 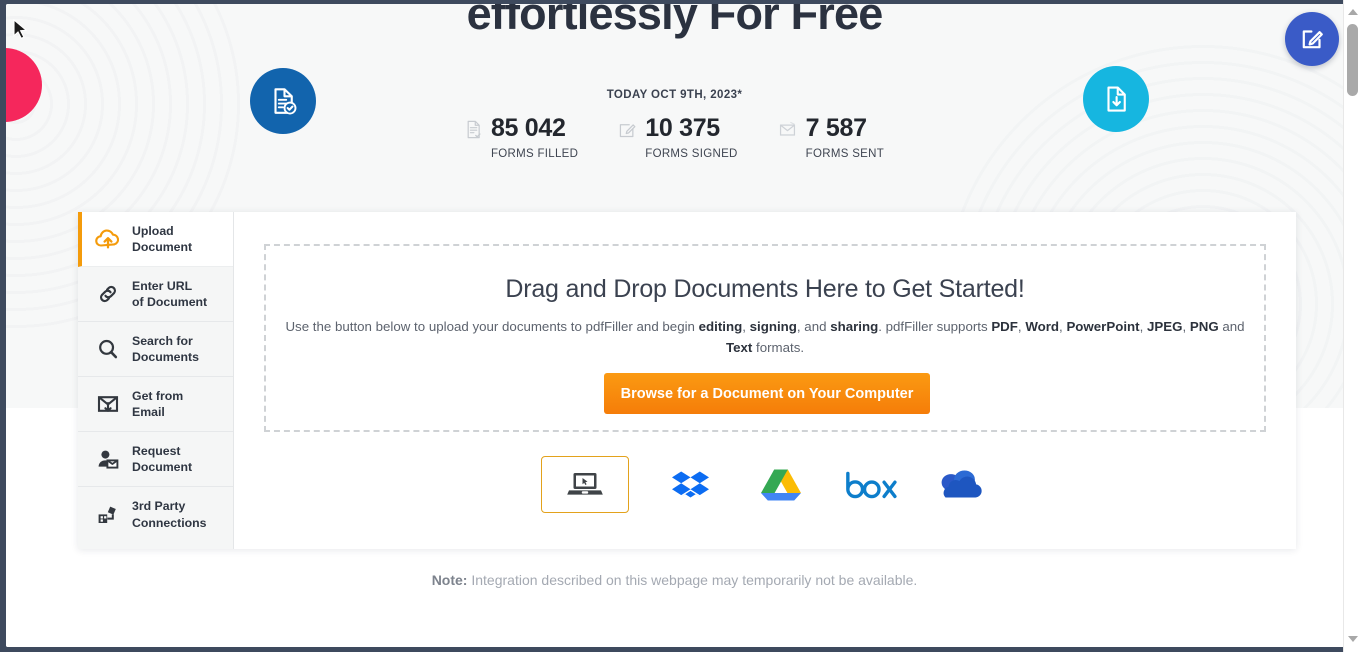 I want to click on chevron-up-icon, so click(x=1352, y=11).